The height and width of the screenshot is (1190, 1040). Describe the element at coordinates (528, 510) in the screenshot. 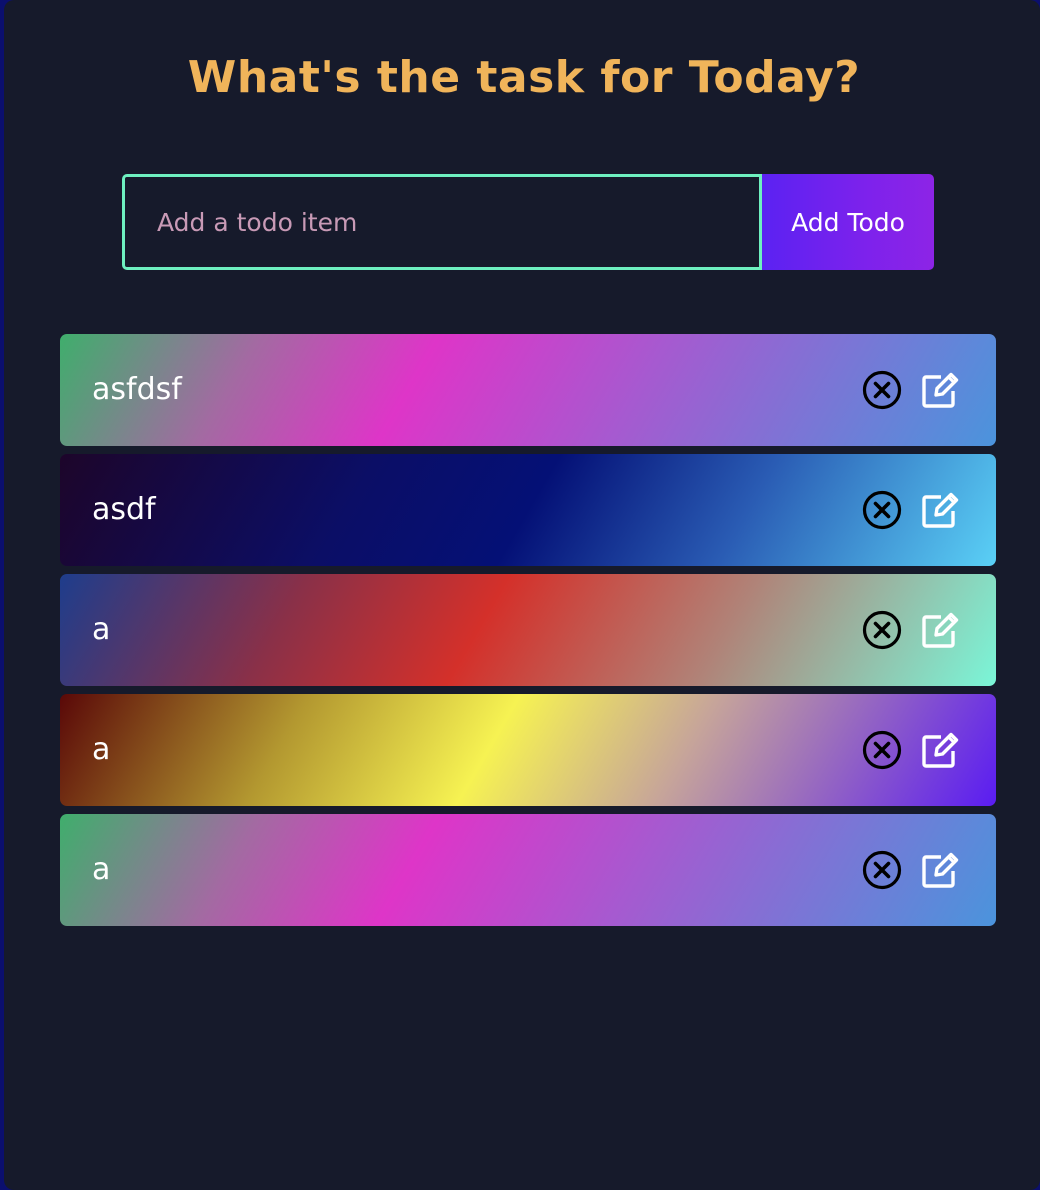

I see `todo-item: asdf` at that location.